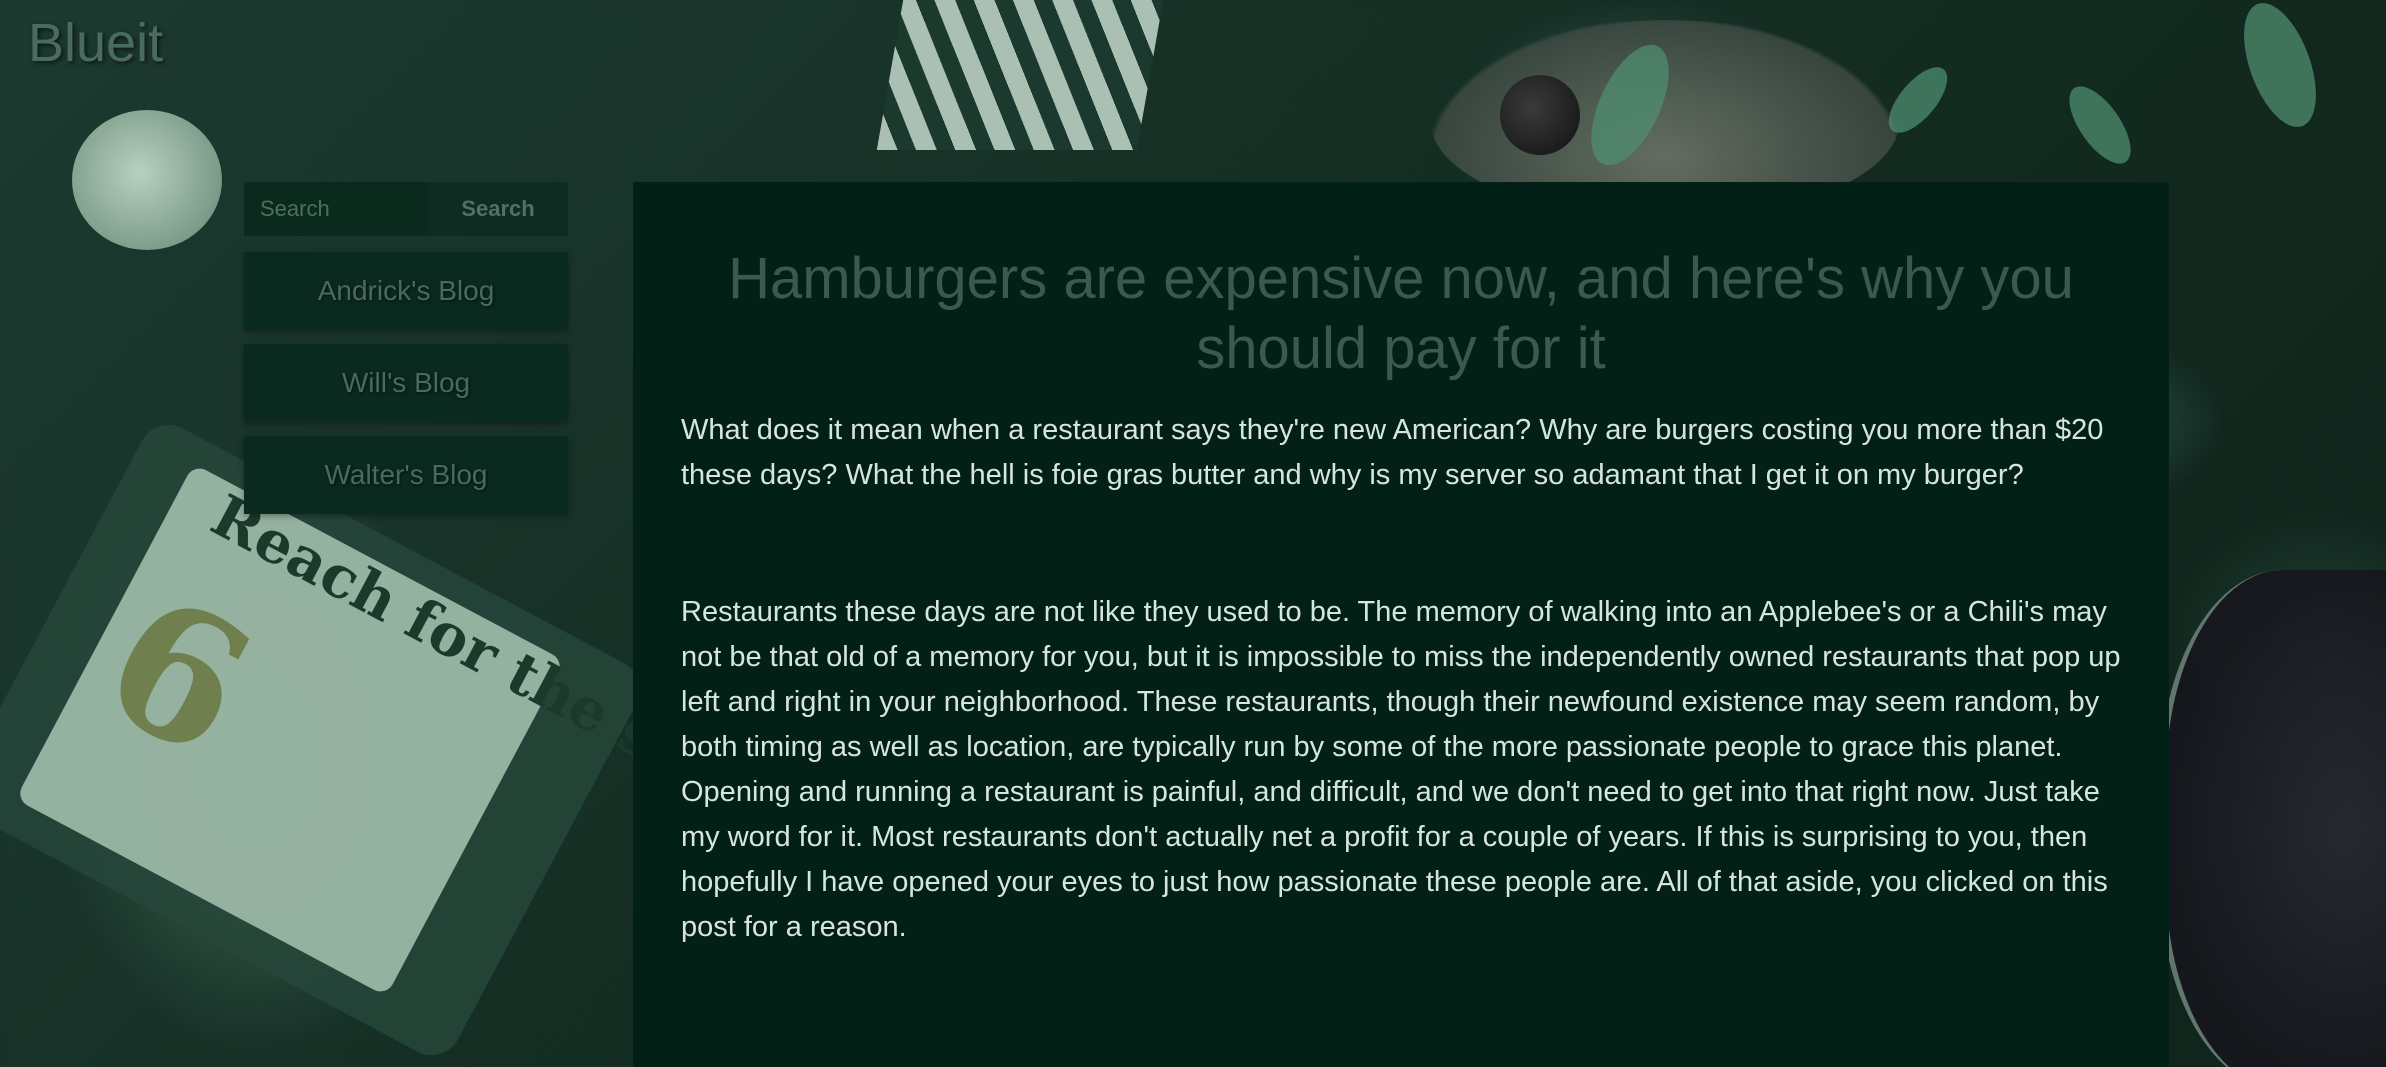 The height and width of the screenshot is (1067, 2386). I want to click on sidebar-item-andricks-blog: Andrick's Blog, so click(406, 291).